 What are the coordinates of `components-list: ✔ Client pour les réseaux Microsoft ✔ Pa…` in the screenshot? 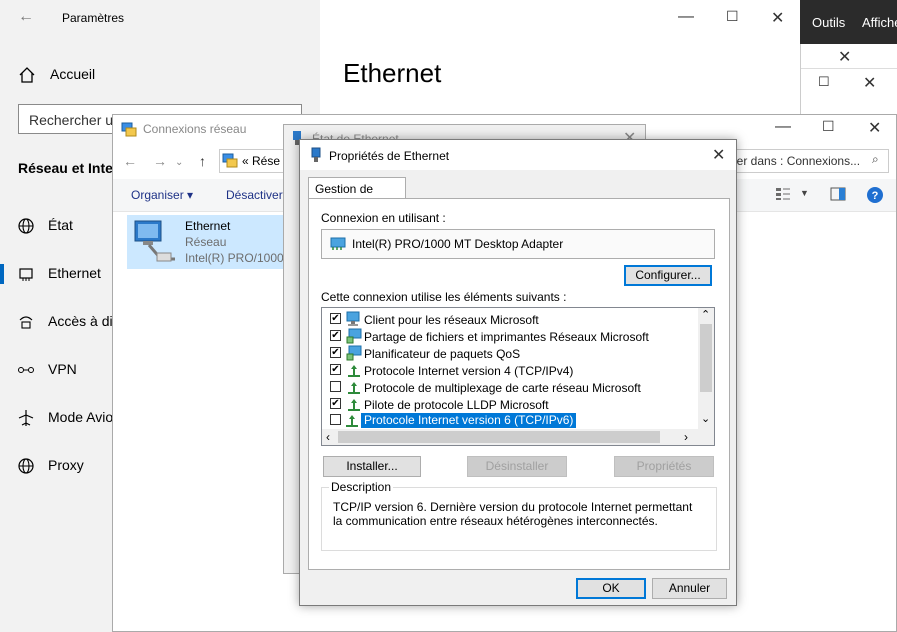 It's located at (518, 376).